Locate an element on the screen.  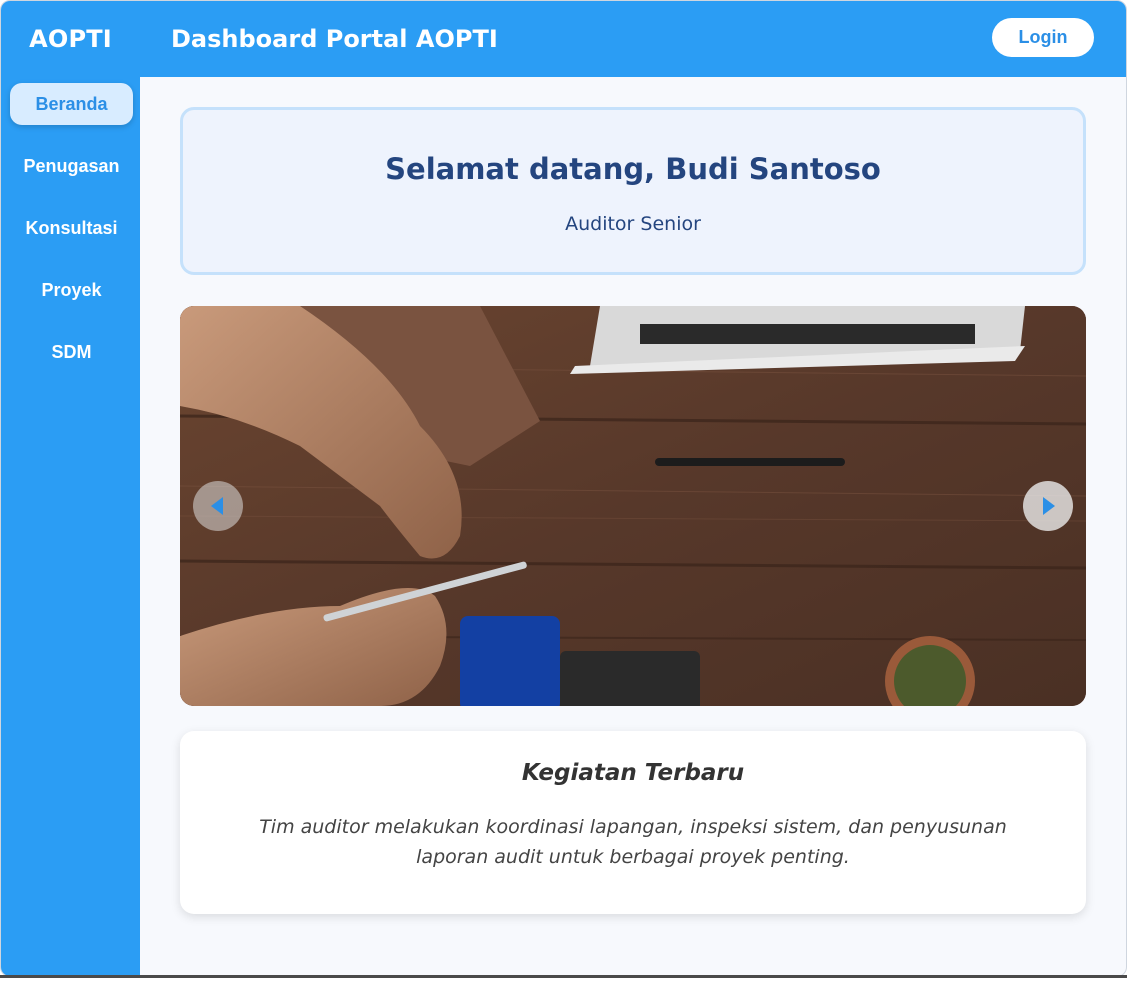
carousel-next-button is located at coordinates (1048, 506).